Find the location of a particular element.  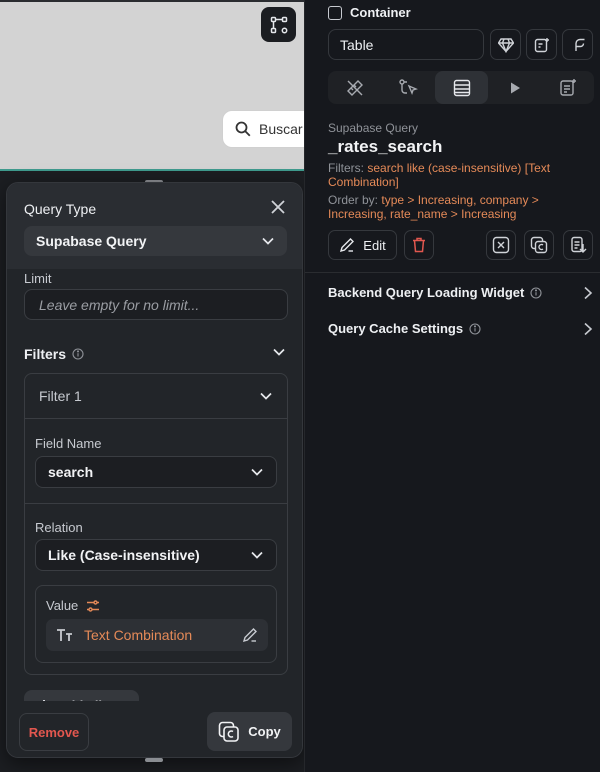

text-type-icon is located at coordinates (64, 635).